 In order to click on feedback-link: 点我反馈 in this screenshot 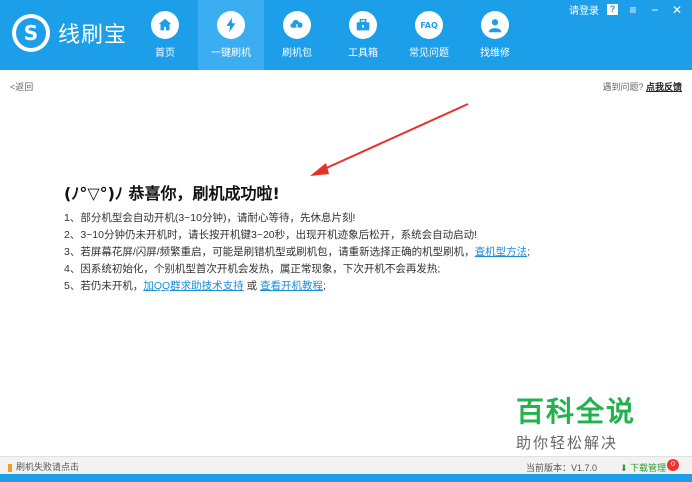, I will do `click(664, 87)`.